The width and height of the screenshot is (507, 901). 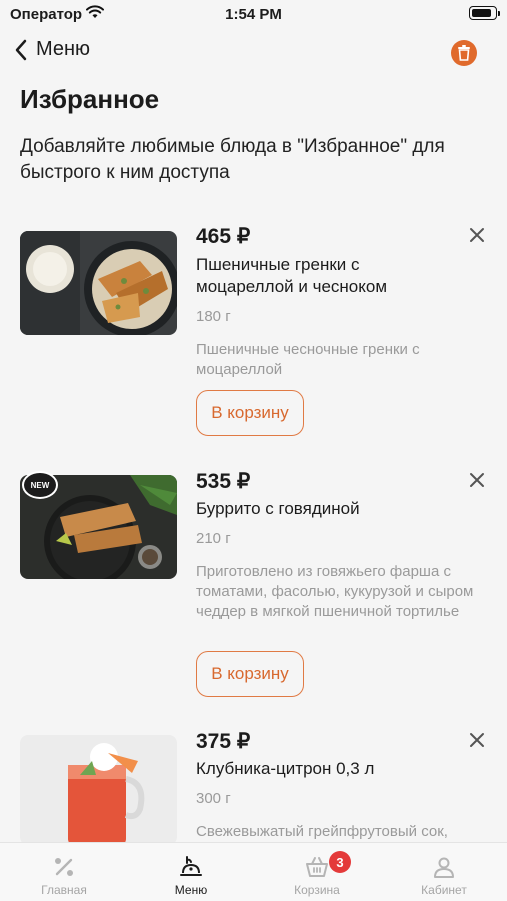 What do you see at coordinates (213, 316) in the screenshot?
I see `item-weight: 180 г` at bounding box center [213, 316].